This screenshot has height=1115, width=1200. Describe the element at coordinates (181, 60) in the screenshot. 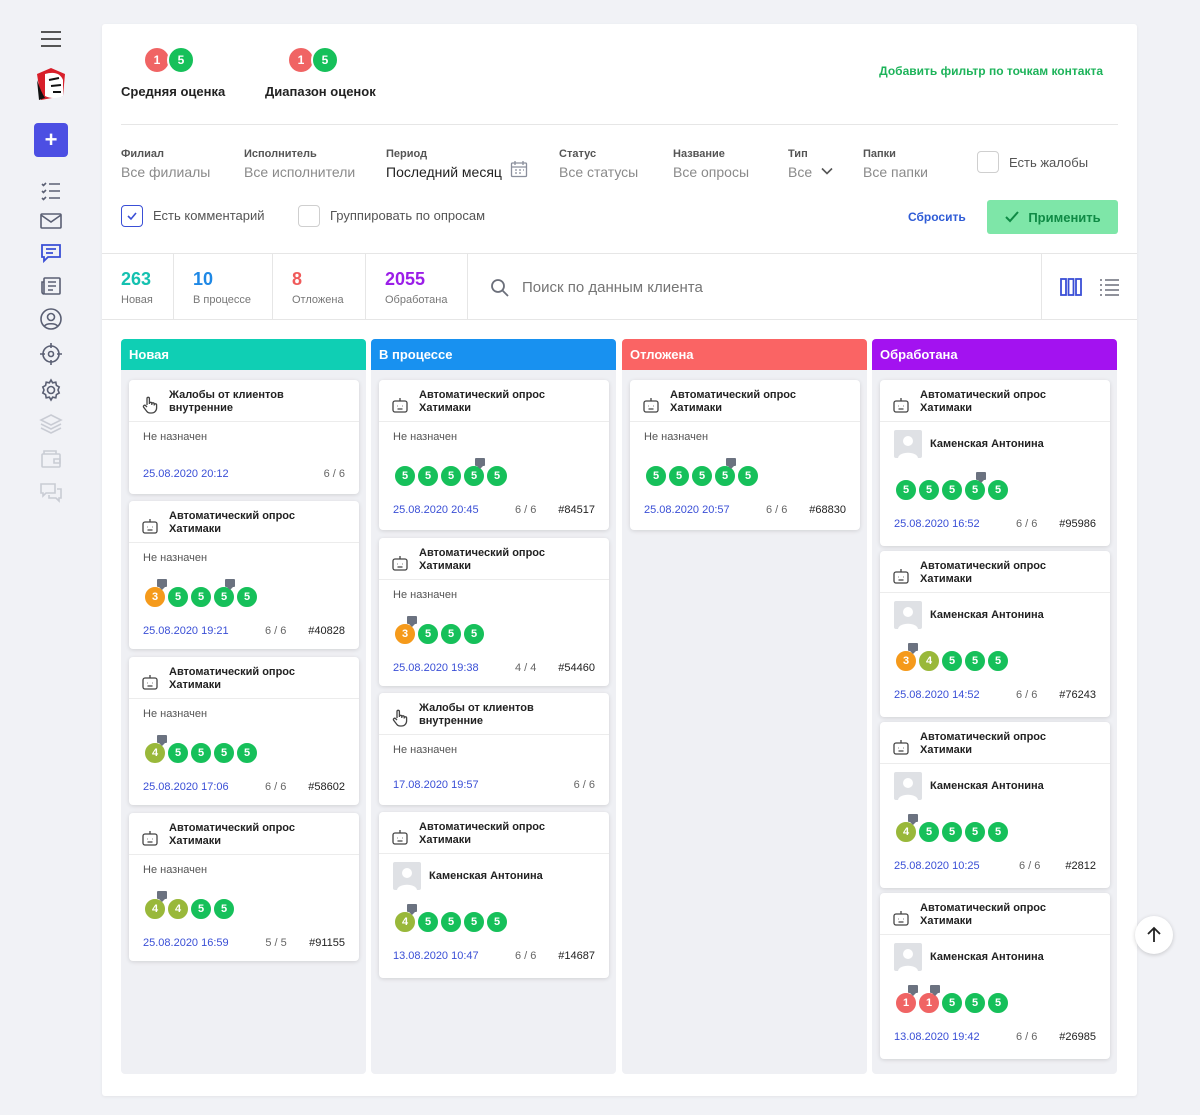

I see `avg-max-score: 5` at that location.